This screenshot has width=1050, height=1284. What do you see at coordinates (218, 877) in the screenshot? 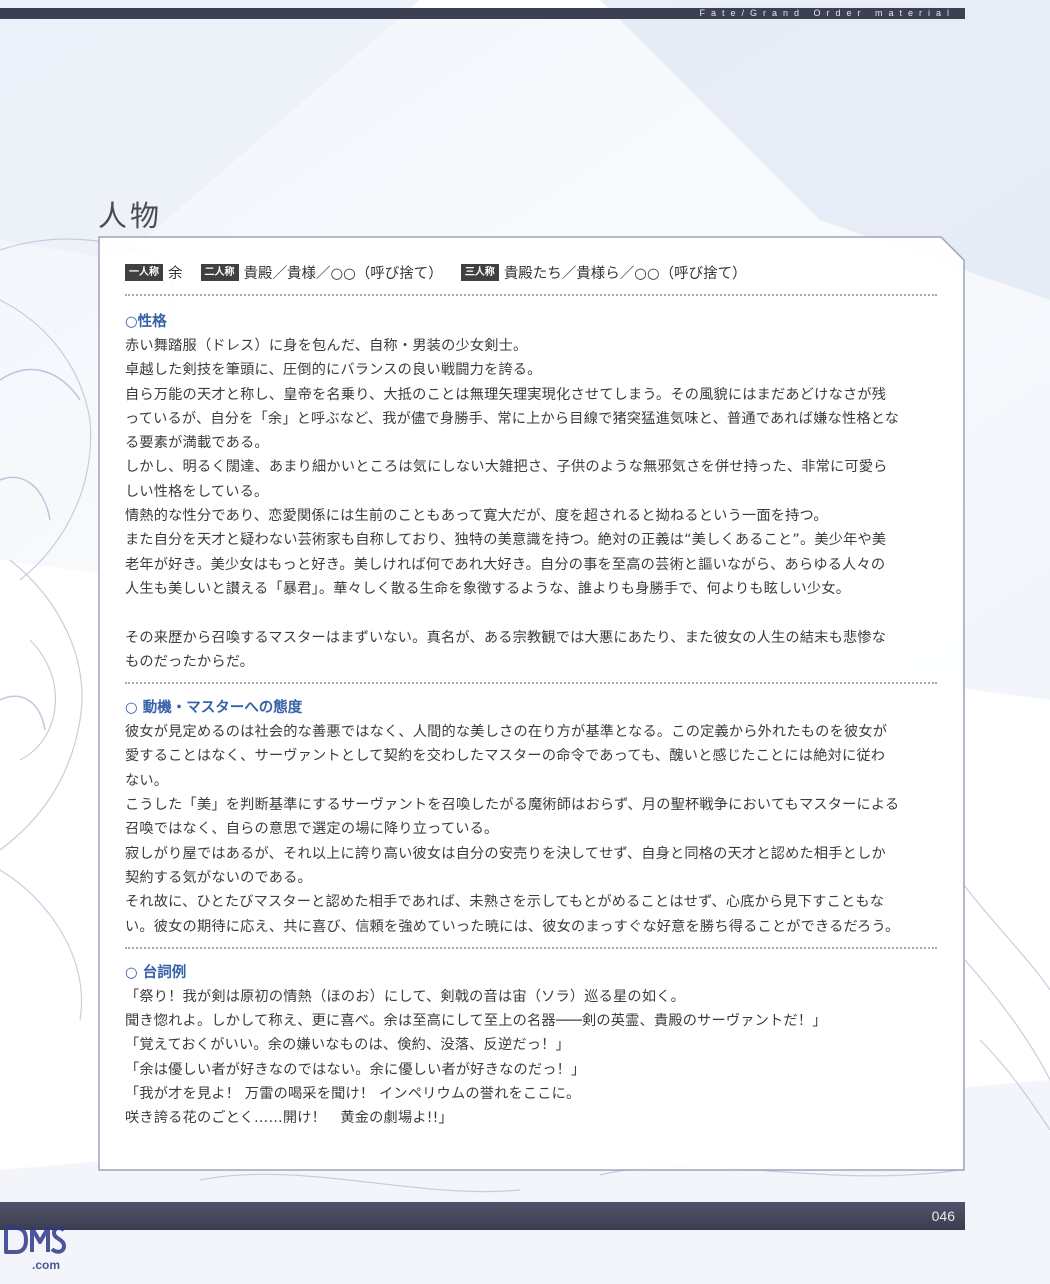
I see `text-line: 契約する気がないのである。` at bounding box center [218, 877].